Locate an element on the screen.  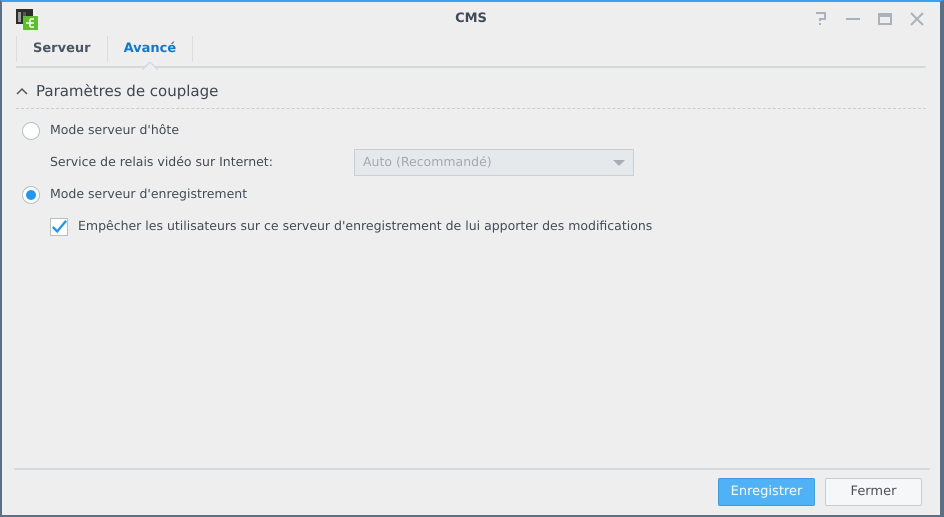
tab: Avancé is located at coordinates (150, 49).